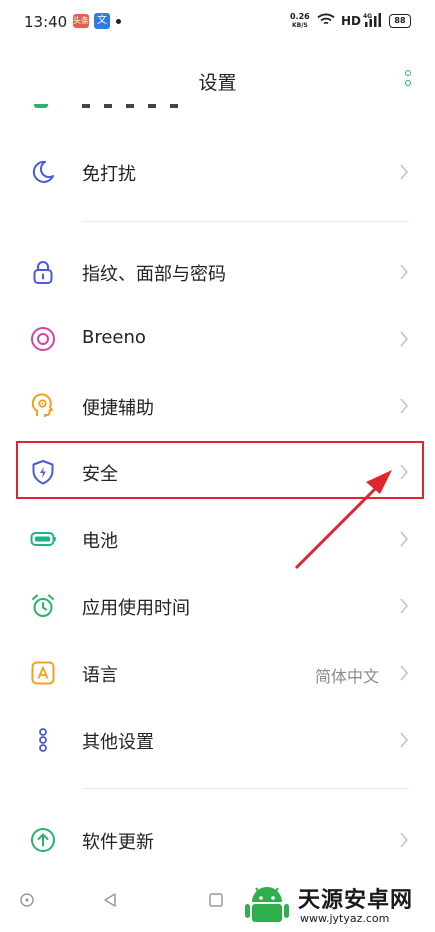  Describe the element at coordinates (217, 83) in the screenshot. I see `page-title: 设置` at that location.